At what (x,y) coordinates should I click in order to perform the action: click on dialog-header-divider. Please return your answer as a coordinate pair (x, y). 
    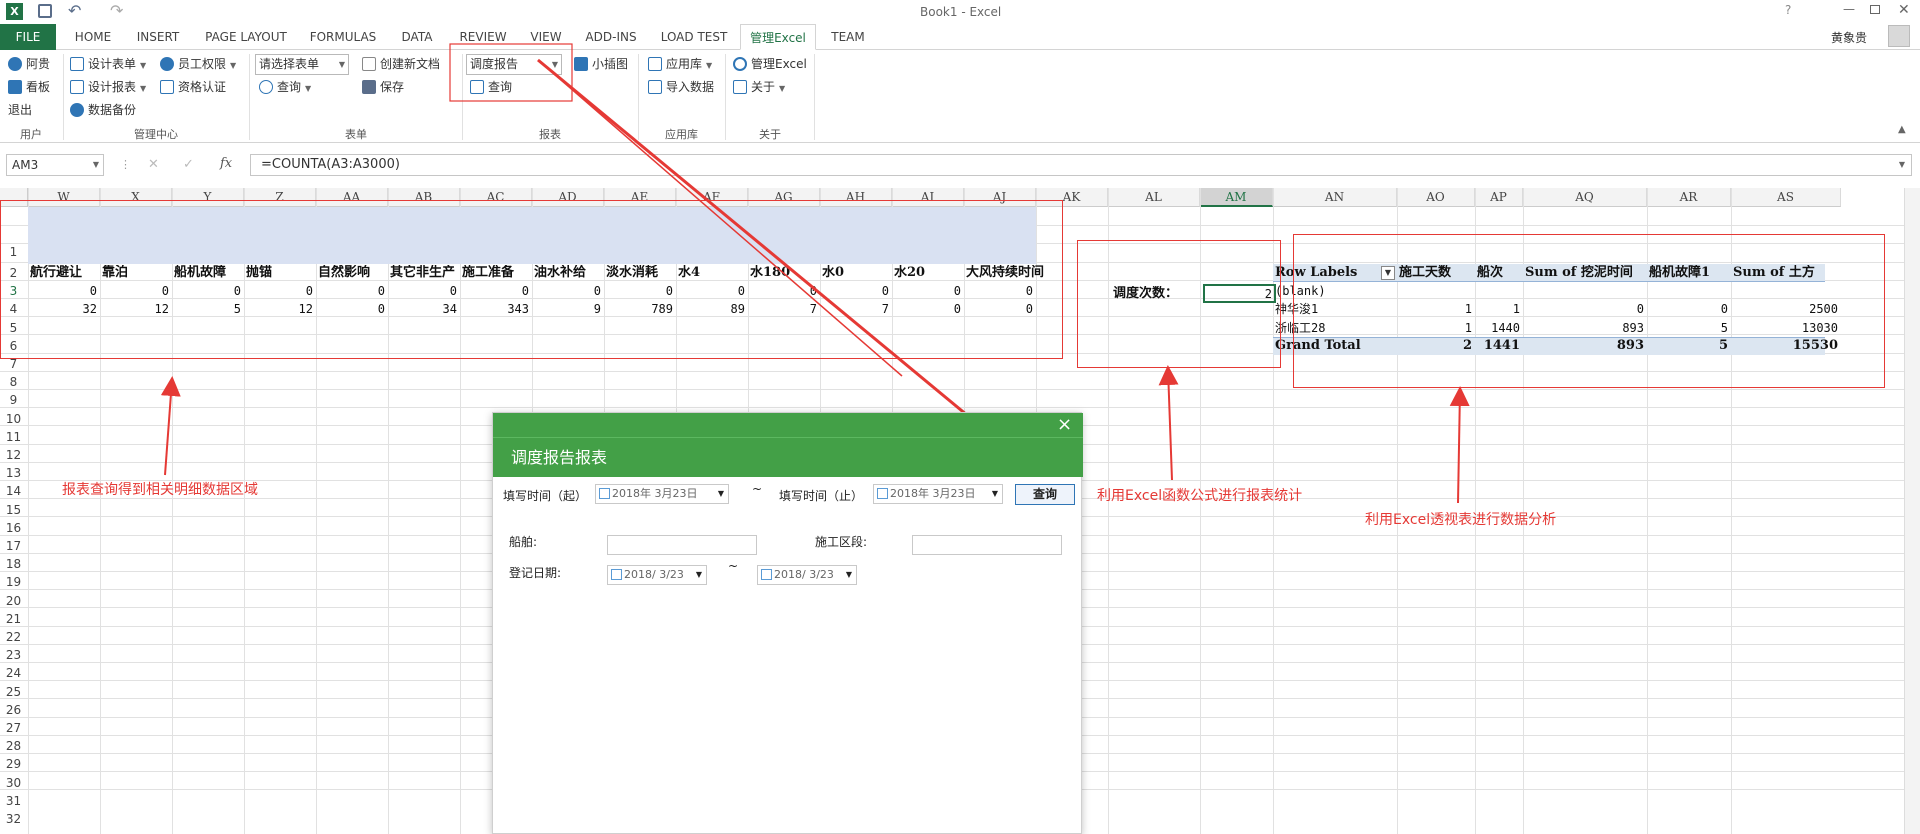
    Looking at the image, I should click on (788, 437).